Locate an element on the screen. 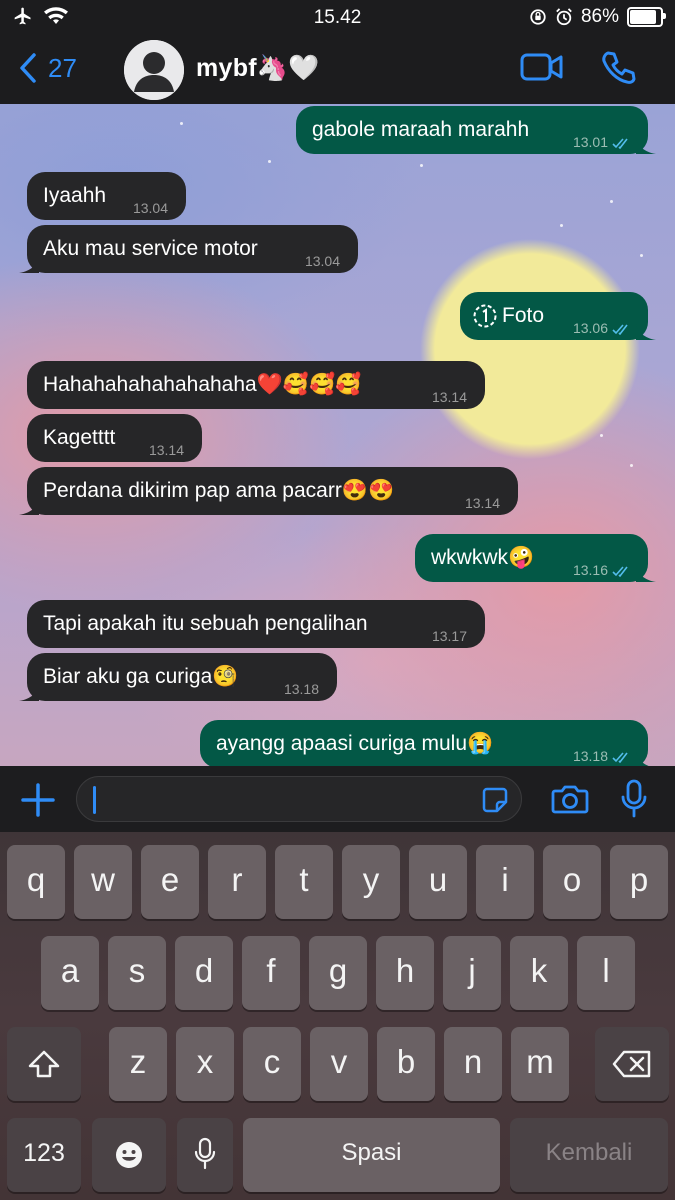  rotation-lock-icon is located at coordinates (538, 17).